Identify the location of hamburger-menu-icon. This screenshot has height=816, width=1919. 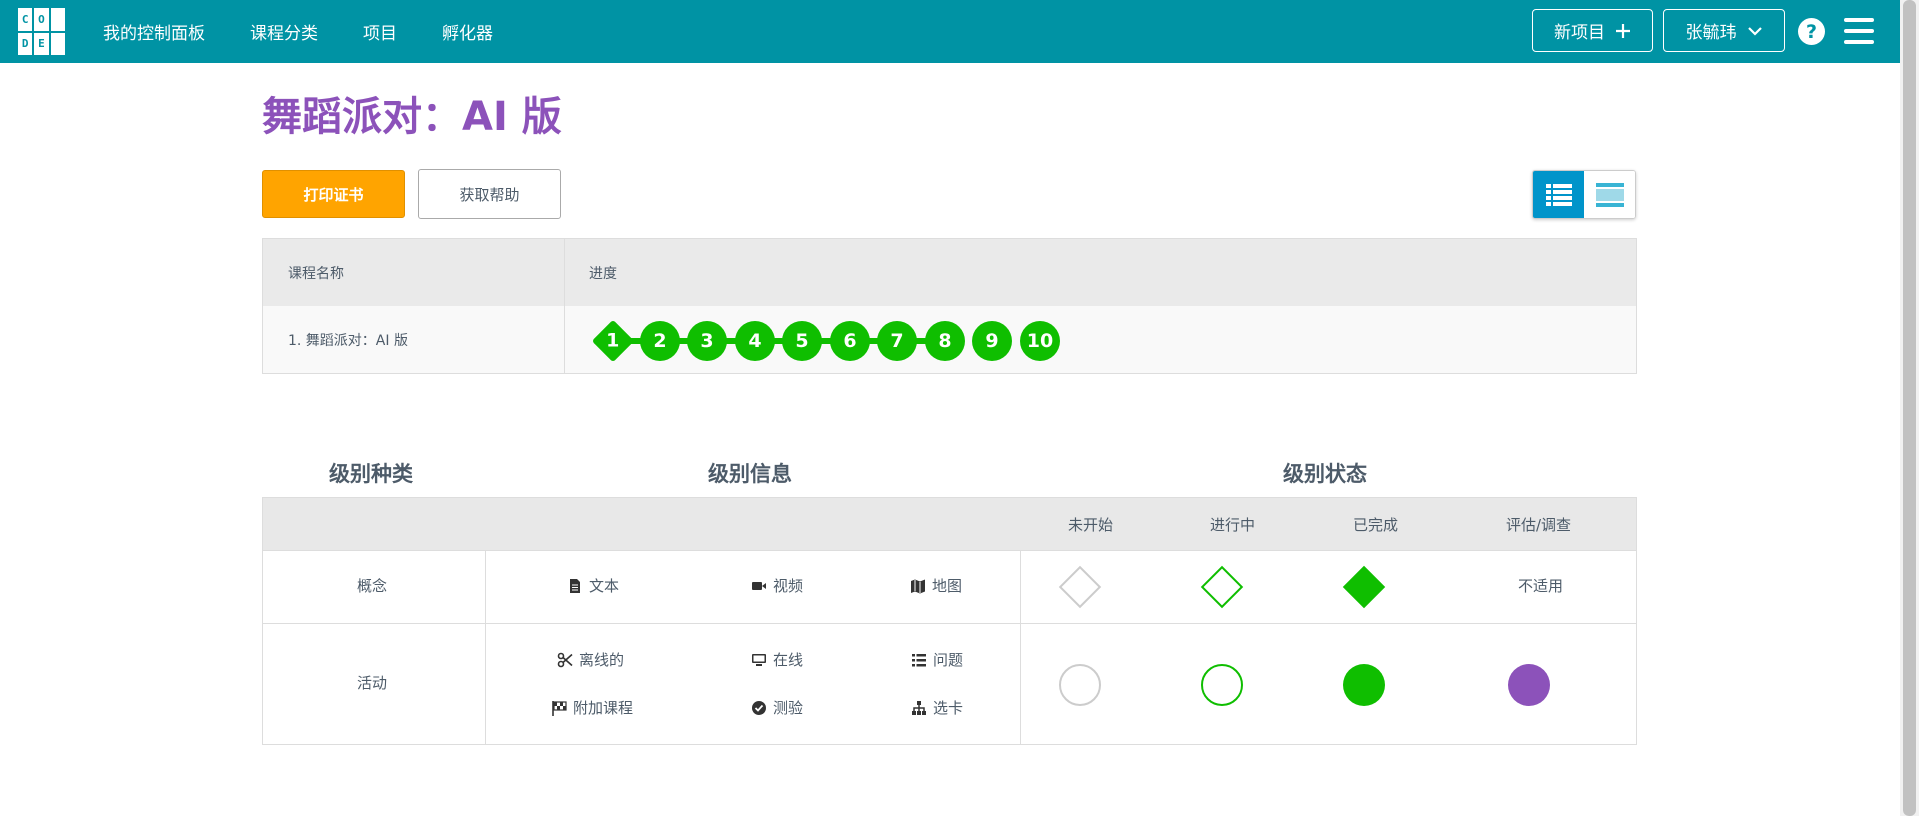
(1859, 31).